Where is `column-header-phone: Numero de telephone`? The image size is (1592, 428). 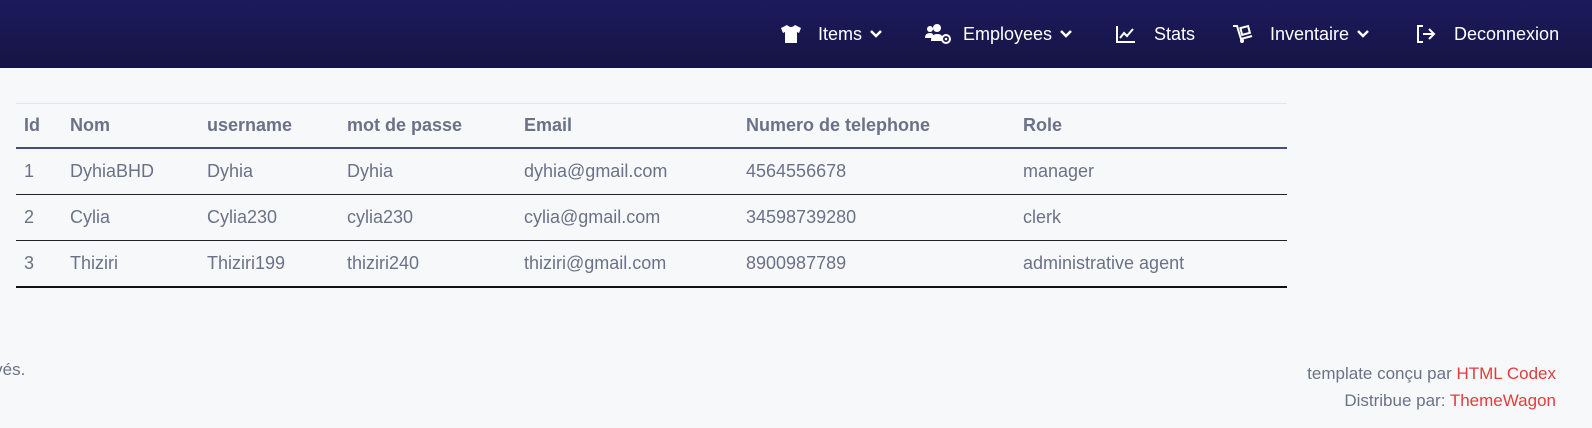 column-header-phone: Numero de telephone is located at coordinates (838, 125).